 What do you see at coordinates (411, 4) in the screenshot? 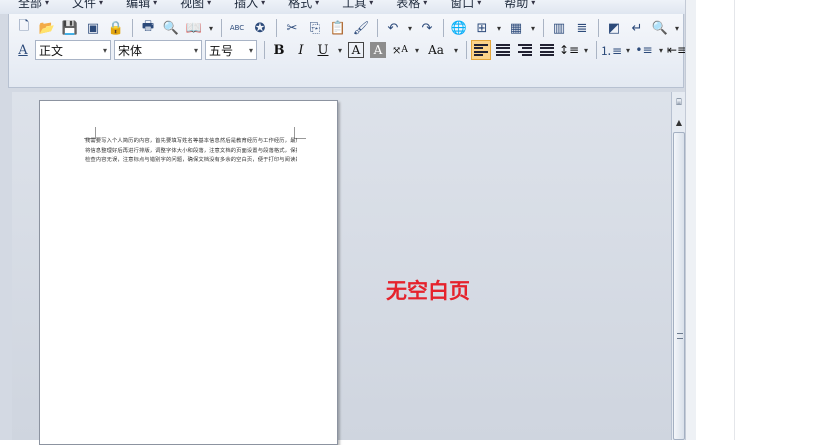
I see `menu-item: 表格 ▾` at bounding box center [411, 4].